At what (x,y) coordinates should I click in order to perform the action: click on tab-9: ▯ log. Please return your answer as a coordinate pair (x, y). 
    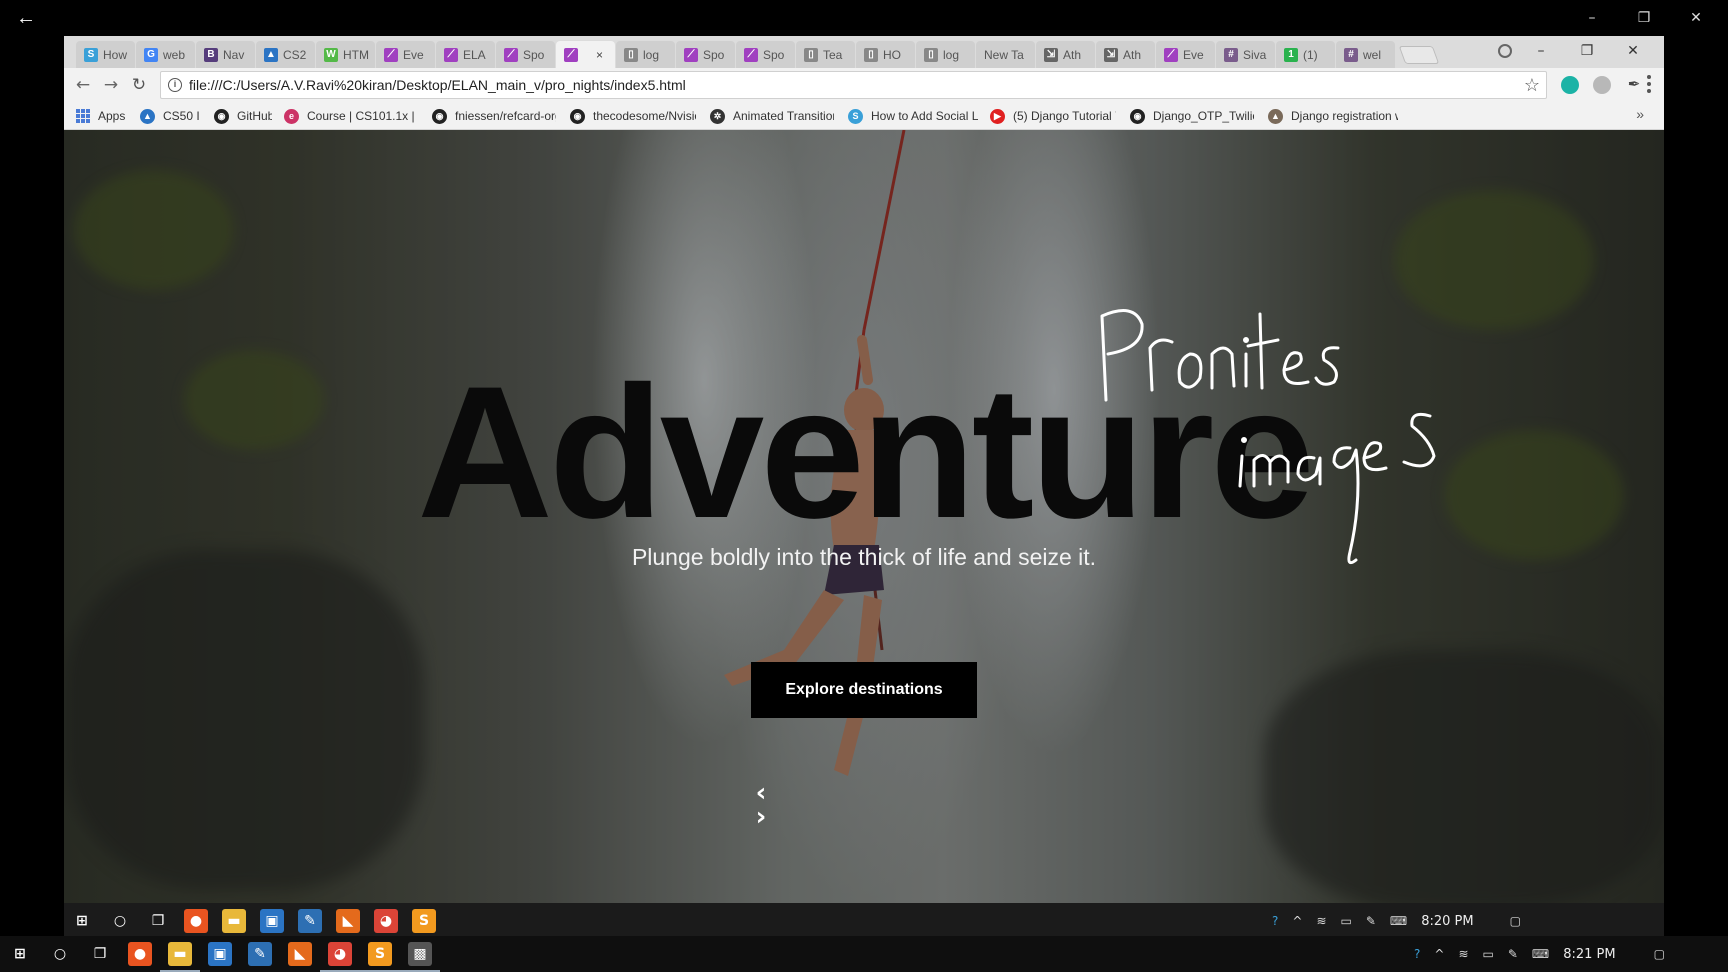
    Looking at the image, I should click on (645, 54).